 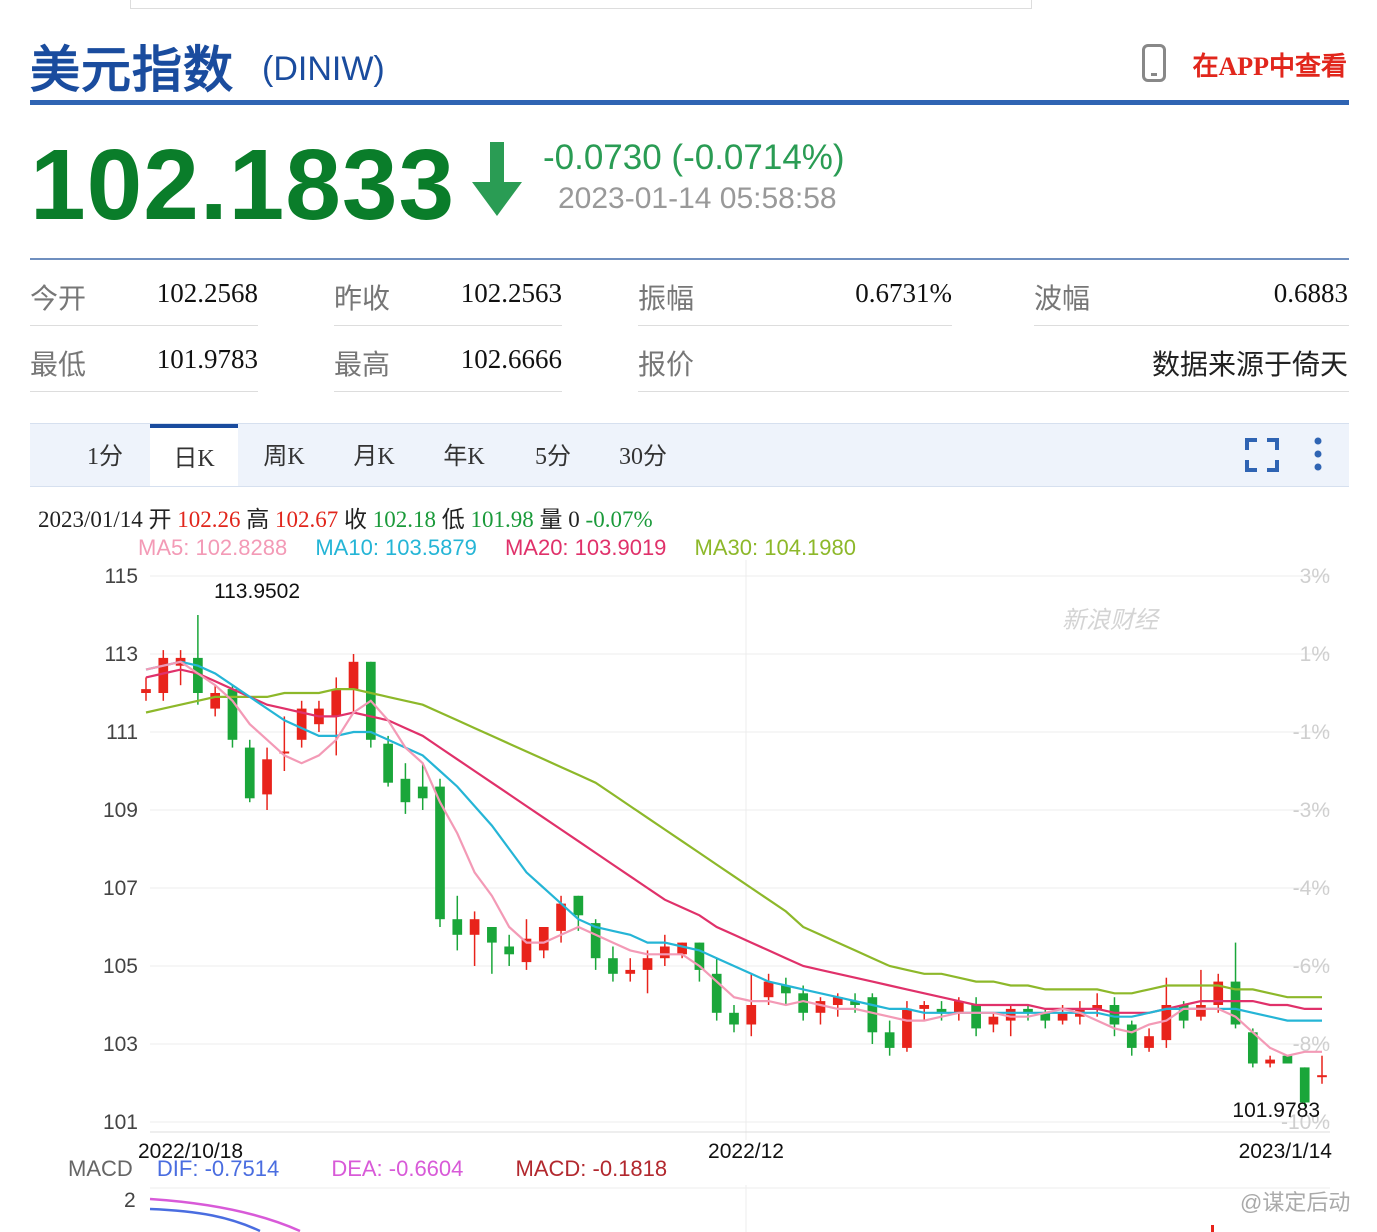 I want to click on info-low-label: 低, so click(x=453, y=519).